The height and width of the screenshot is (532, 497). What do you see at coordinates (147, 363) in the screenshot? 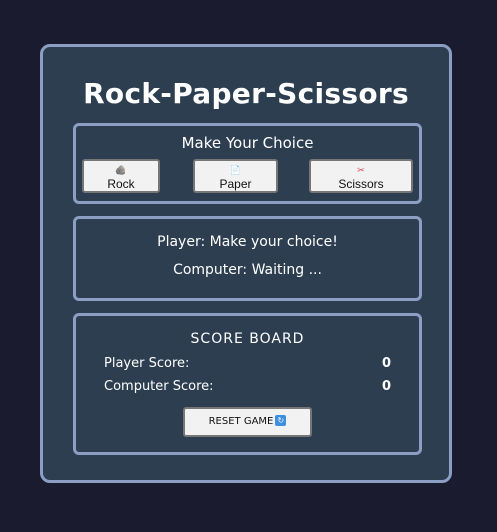
I see `player-score-label: Player Score:` at bounding box center [147, 363].